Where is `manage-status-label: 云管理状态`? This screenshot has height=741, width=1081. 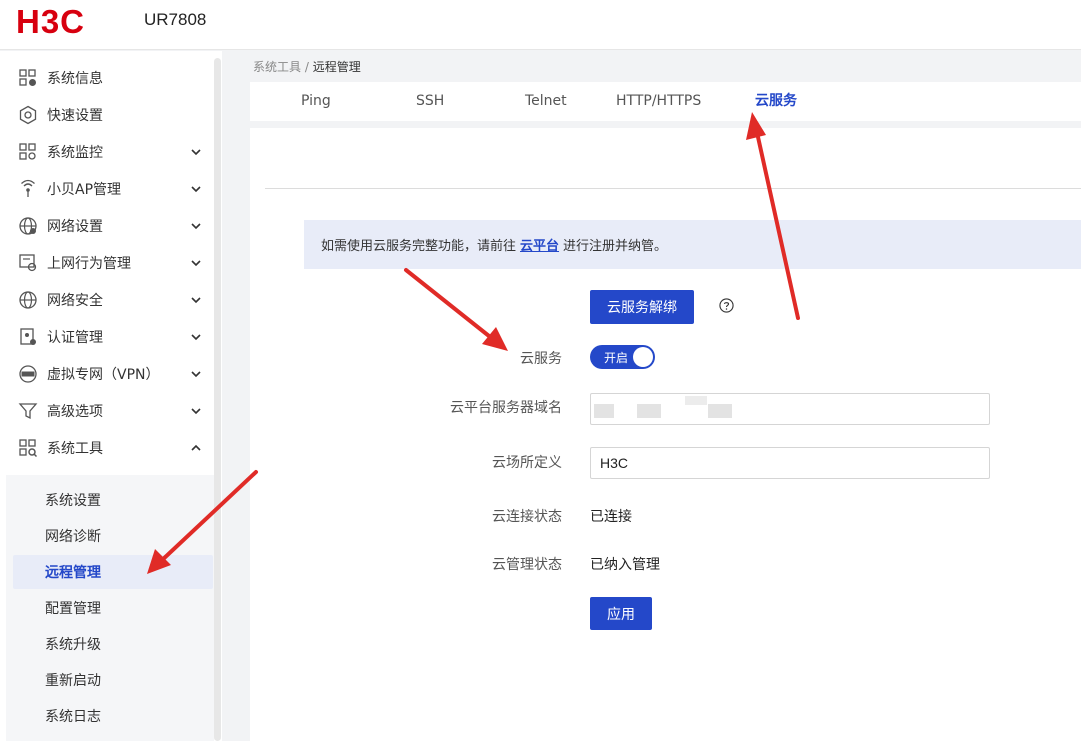
manage-status-label: 云管理状态 is located at coordinates (527, 565).